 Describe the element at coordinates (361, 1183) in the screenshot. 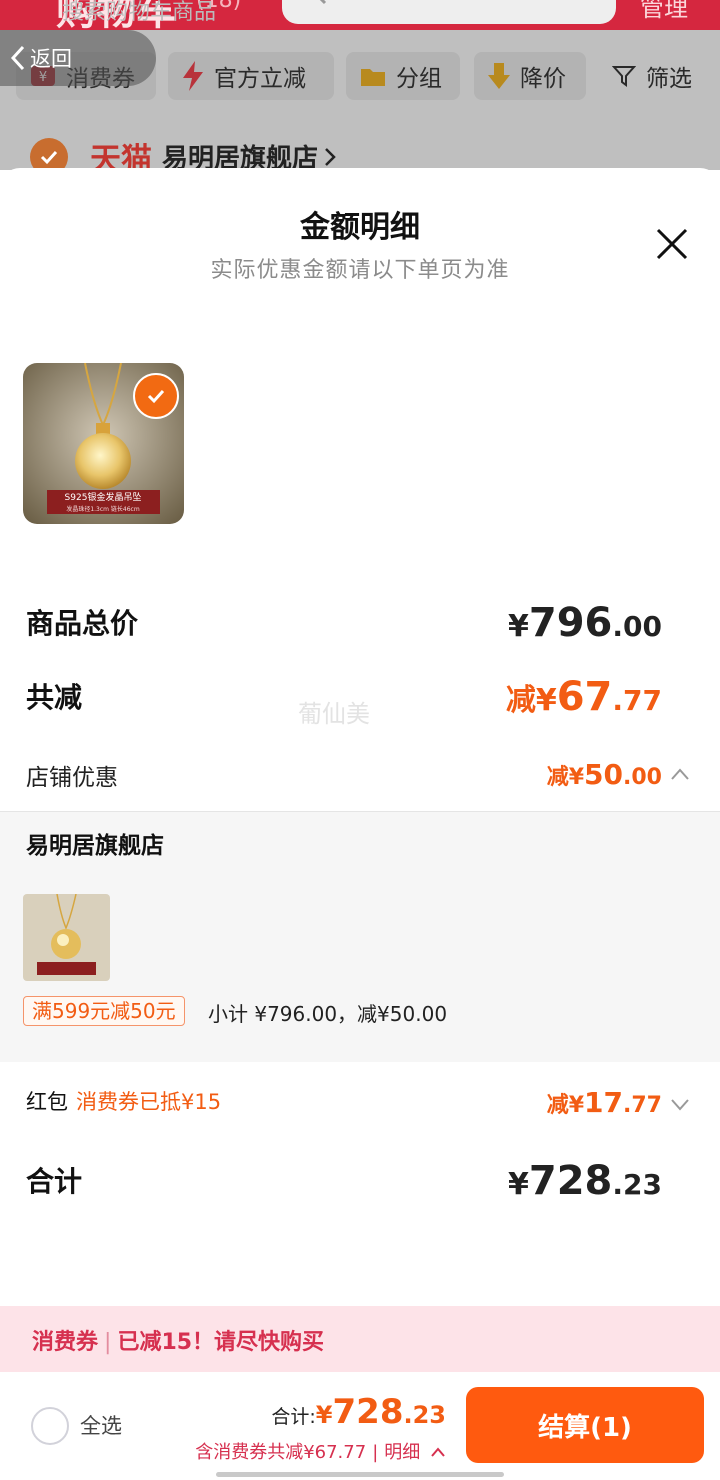

I see `grand-total-row: 合计 ¥728.23` at that location.